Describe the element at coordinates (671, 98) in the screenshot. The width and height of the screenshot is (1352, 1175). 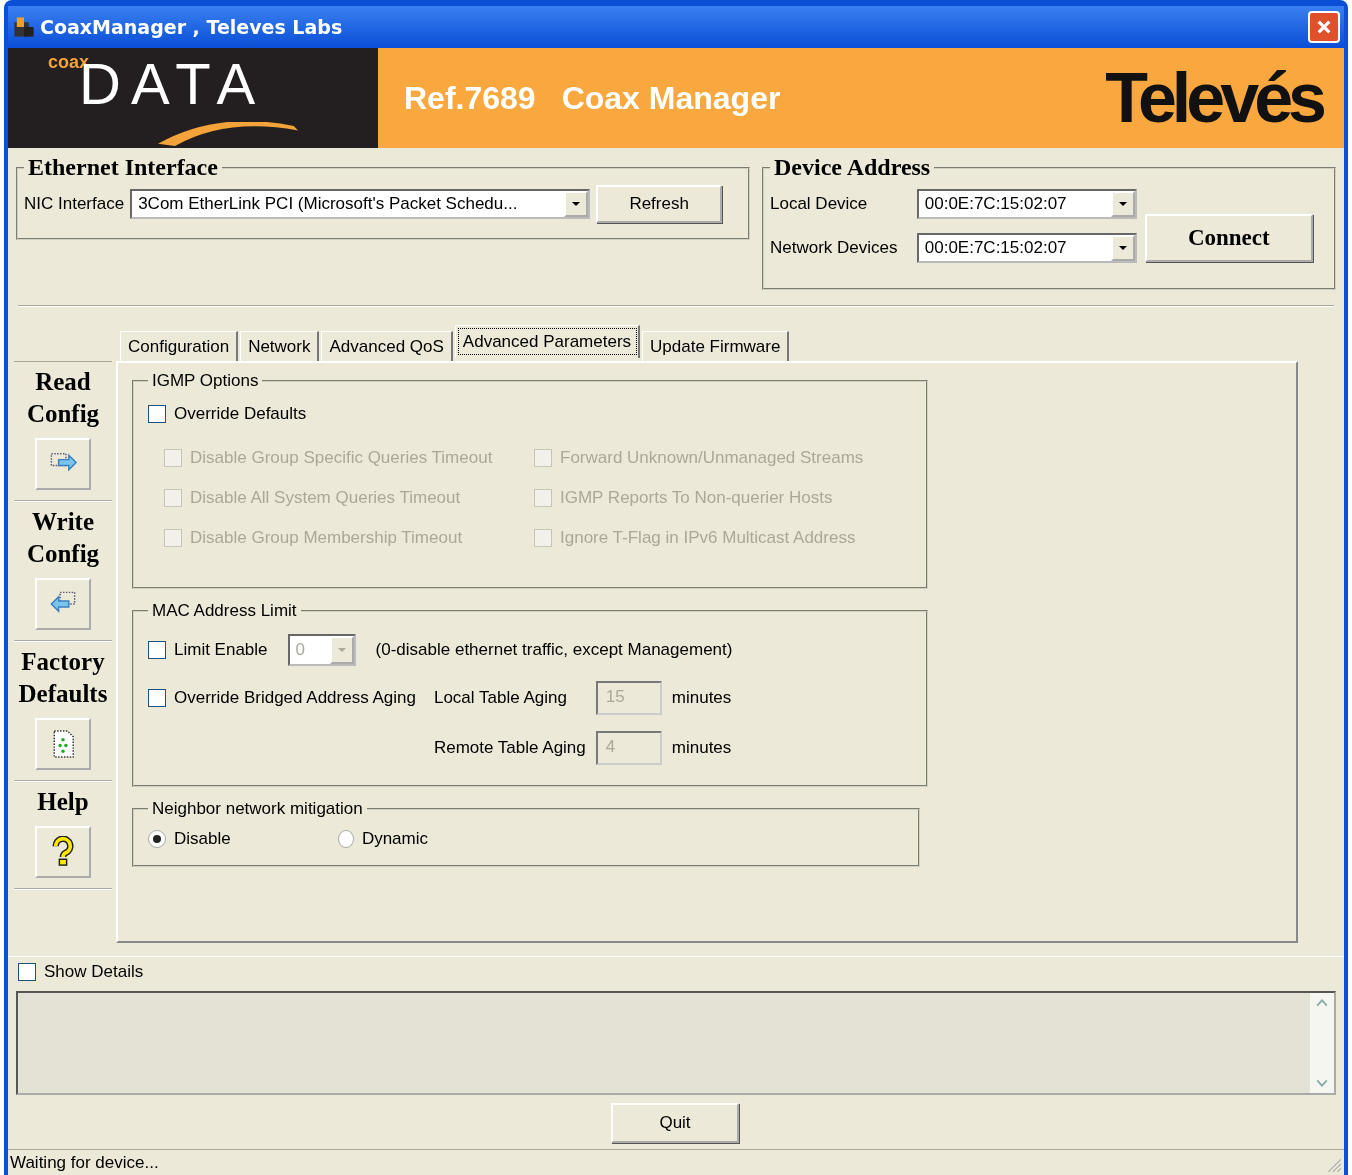
I see `product-name: Coax Manager` at that location.